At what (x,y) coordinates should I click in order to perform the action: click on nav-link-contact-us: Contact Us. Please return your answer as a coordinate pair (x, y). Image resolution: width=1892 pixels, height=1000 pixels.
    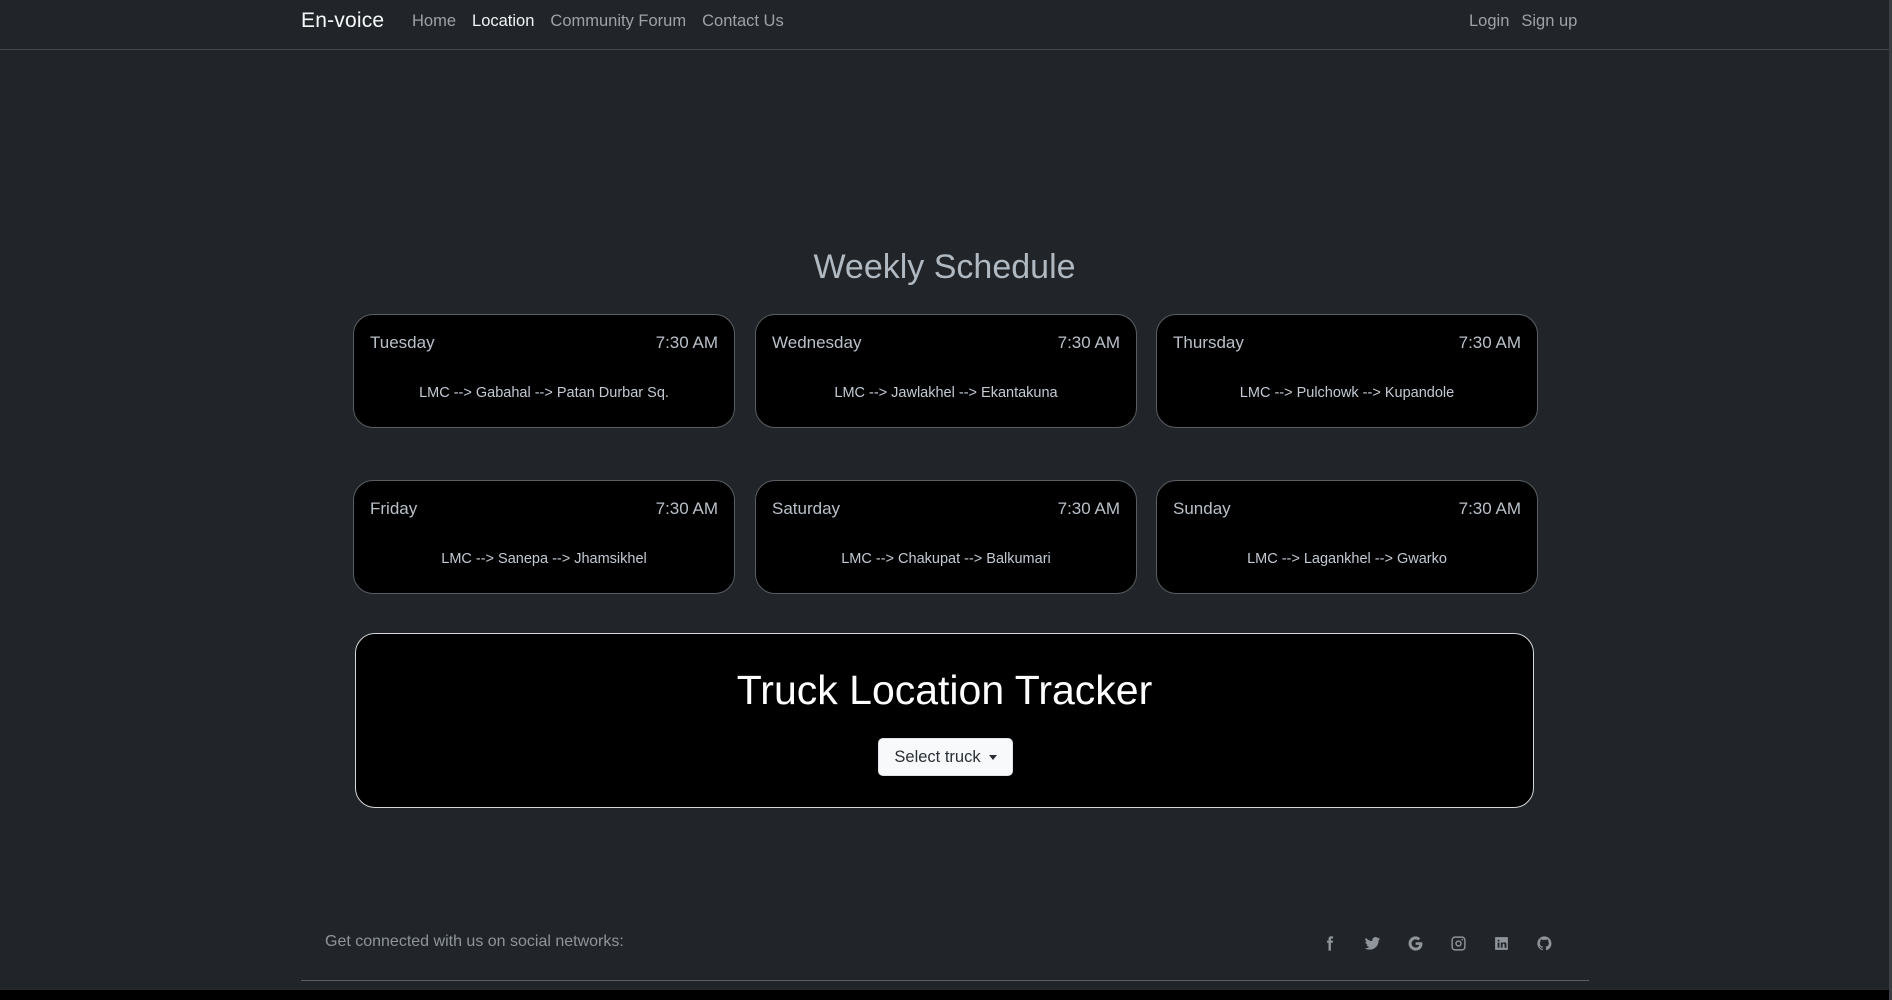
    Looking at the image, I should click on (743, 21).